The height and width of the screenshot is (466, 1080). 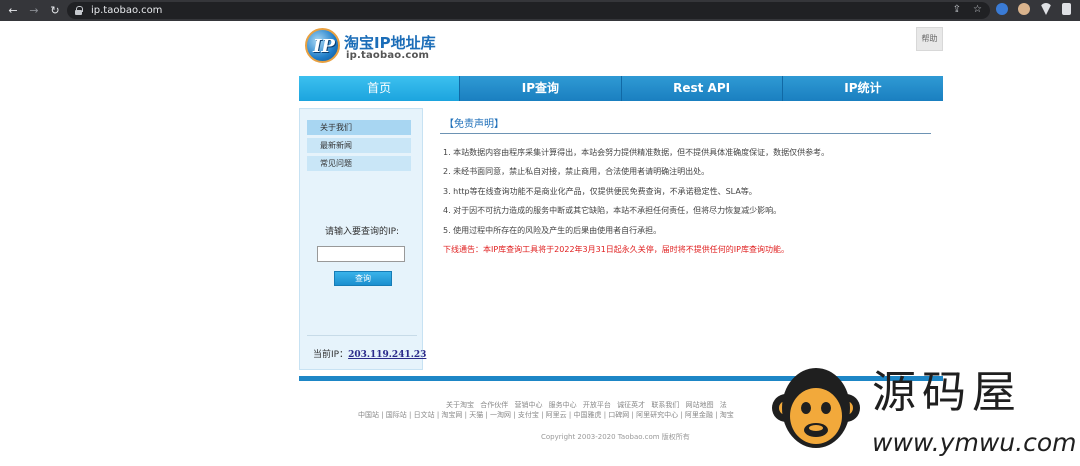 I want to click on reload-icon: ↻, so click(x=55, y=10).